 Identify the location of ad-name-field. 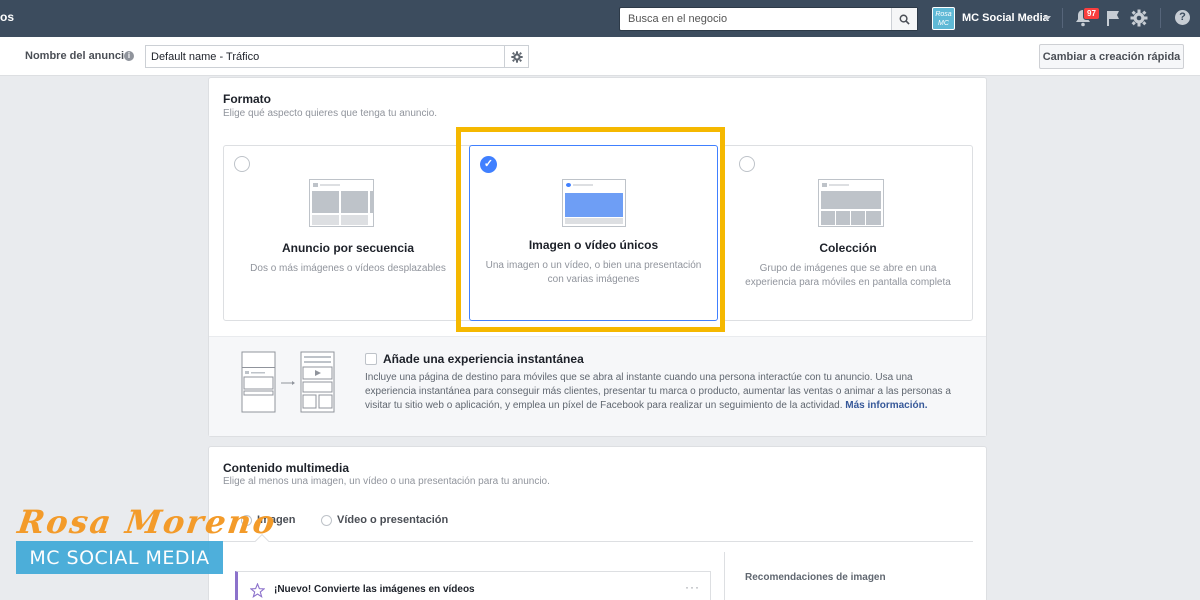
(337, 56).